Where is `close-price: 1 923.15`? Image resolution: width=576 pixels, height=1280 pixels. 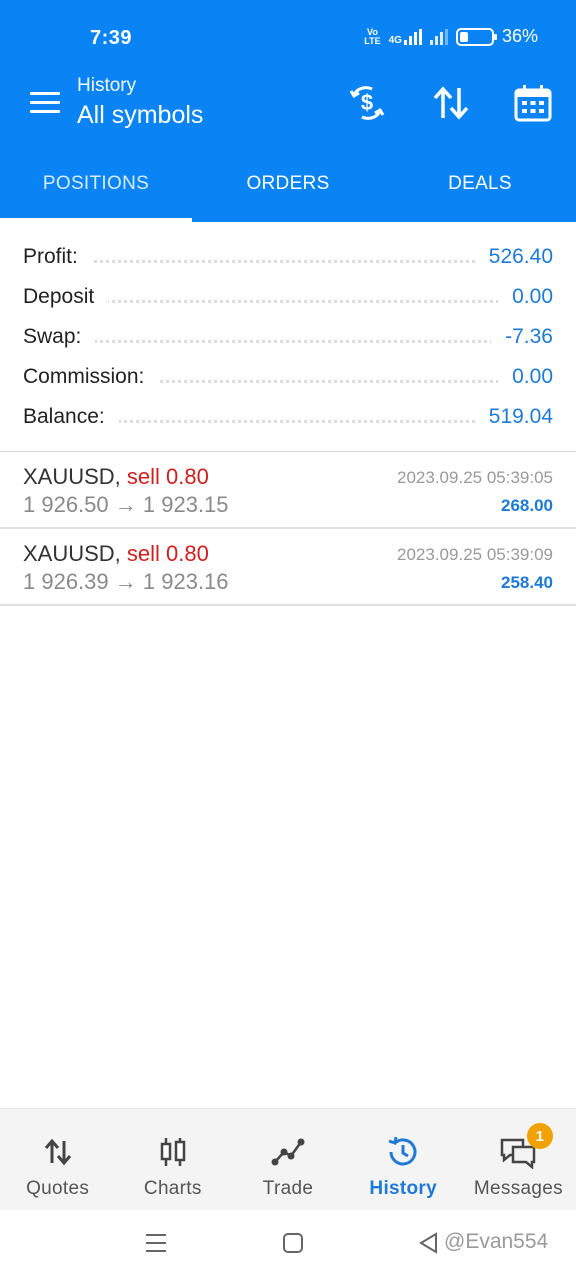 close-price: 1 923.15 is located at coordinates (185, 504).